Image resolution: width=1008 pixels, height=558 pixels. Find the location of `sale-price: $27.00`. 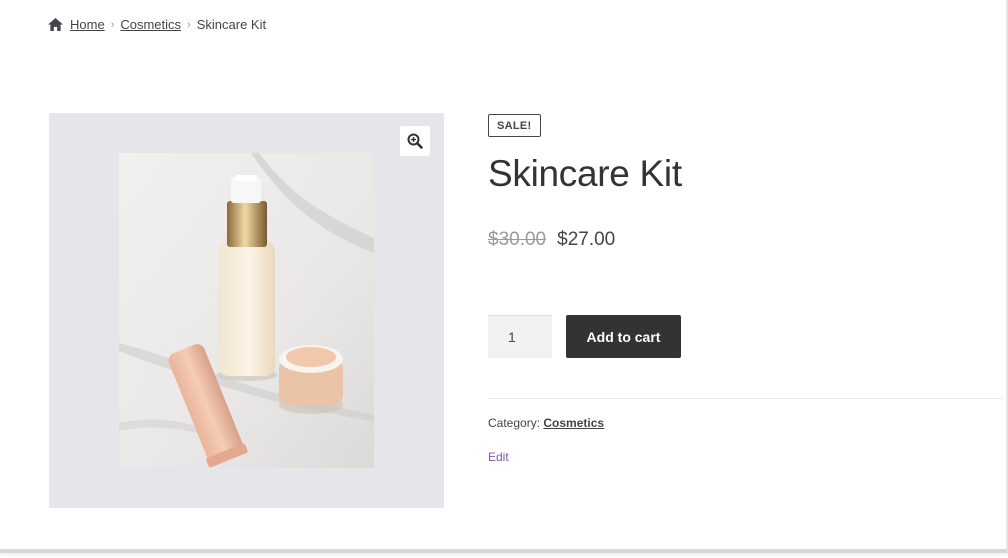

sale-price: $27.00 is located at coordinates (586, 239).